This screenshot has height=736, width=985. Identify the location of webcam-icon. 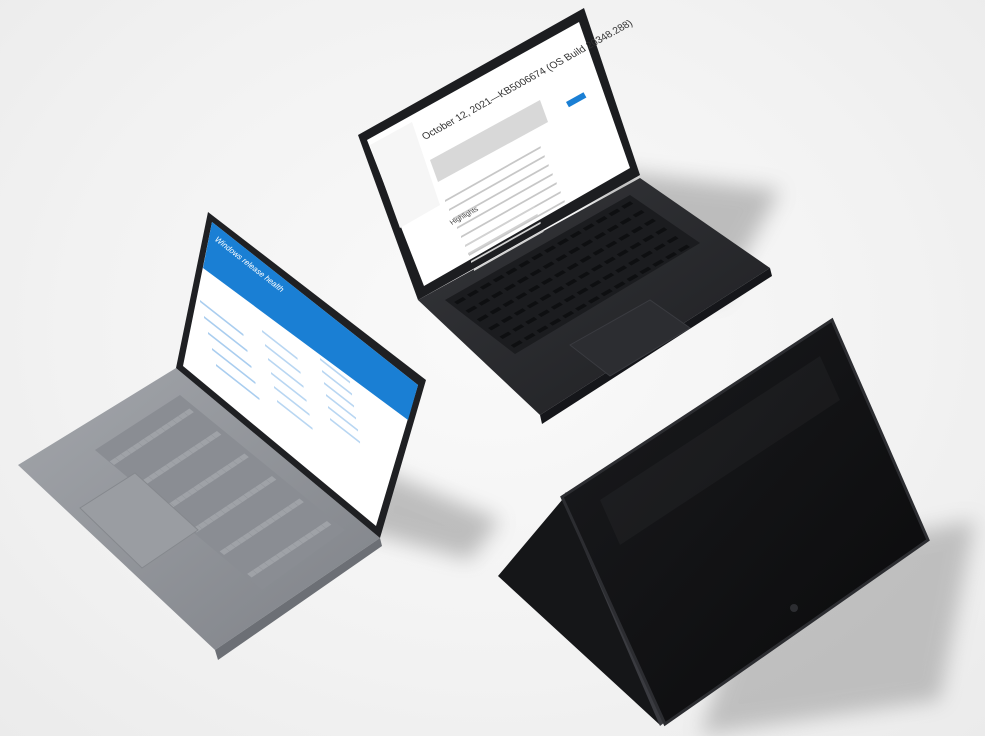
(794, 608).